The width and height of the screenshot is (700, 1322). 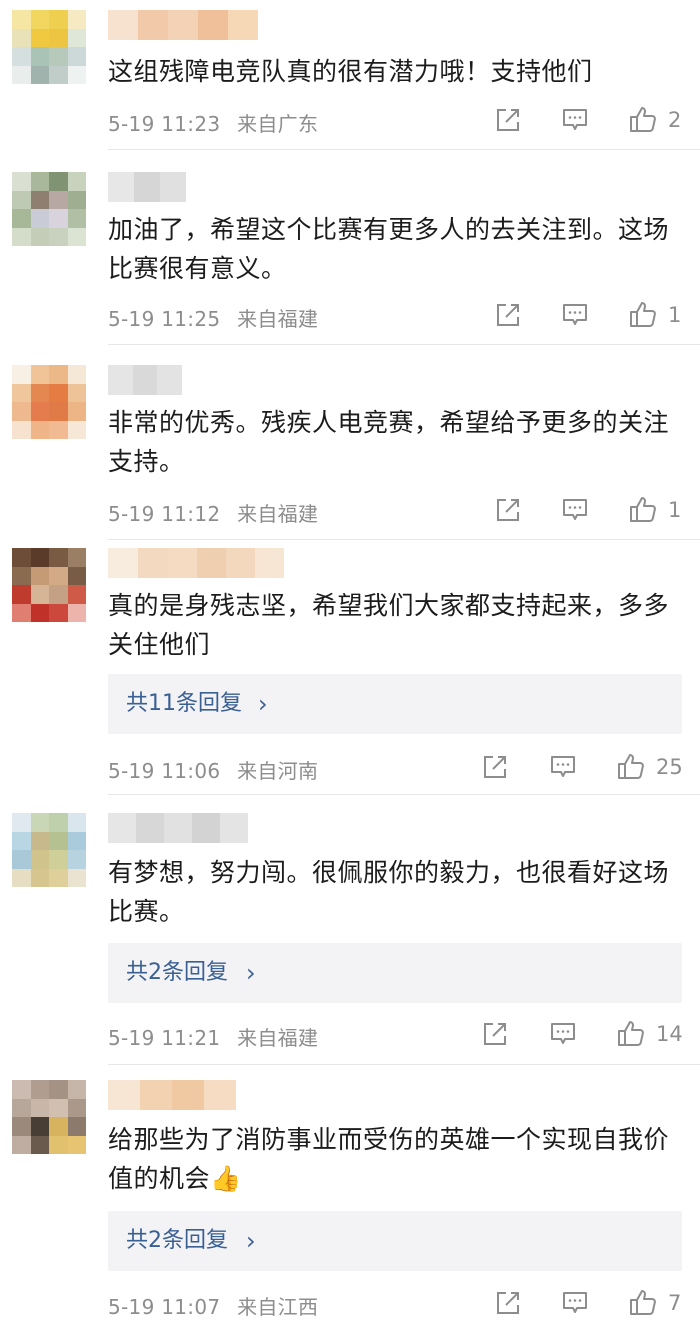 I want to click on like-count: 14, so click(x=669, y=1034).